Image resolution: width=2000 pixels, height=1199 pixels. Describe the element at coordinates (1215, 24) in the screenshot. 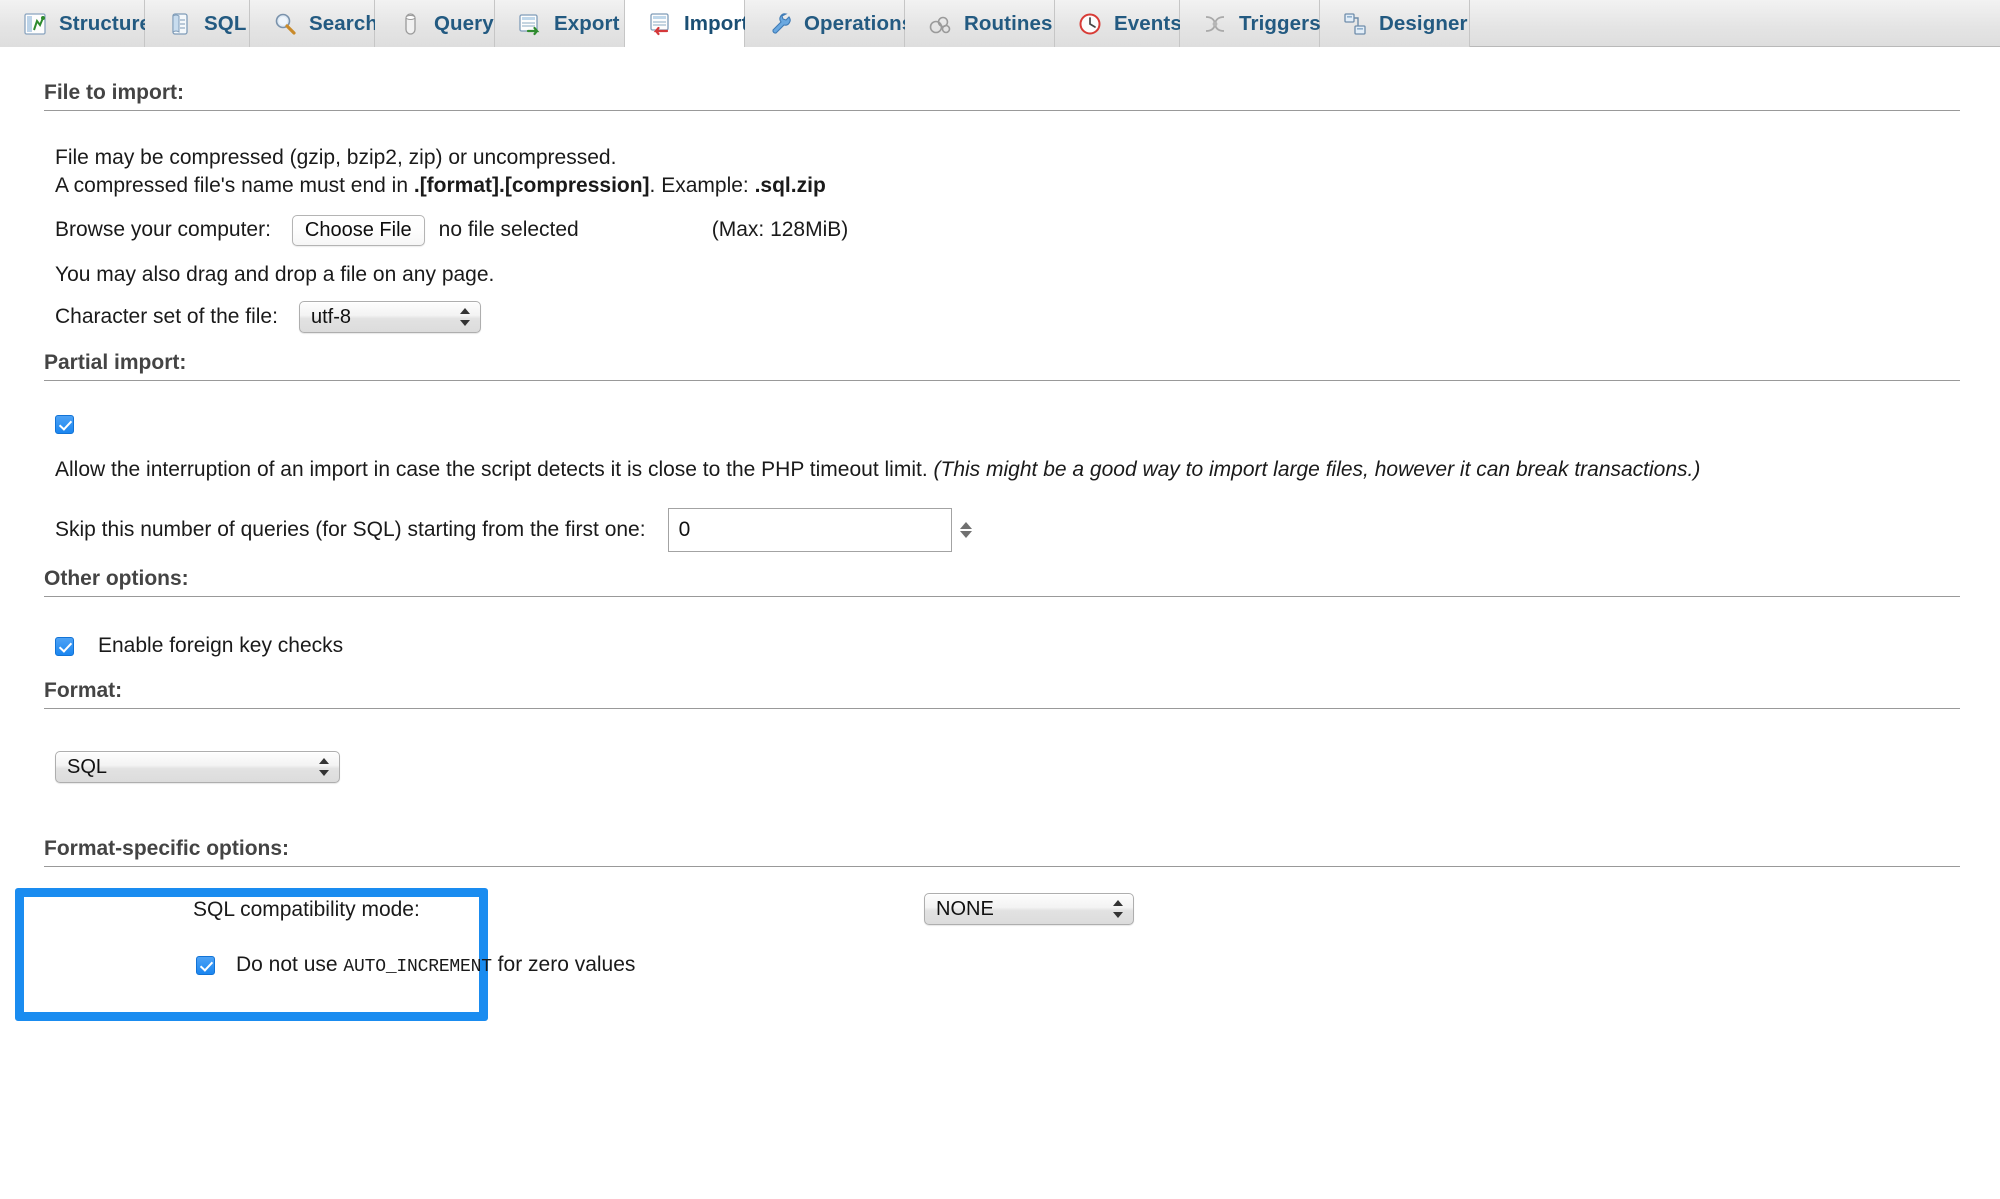

I see `triggers-icon` at that location.